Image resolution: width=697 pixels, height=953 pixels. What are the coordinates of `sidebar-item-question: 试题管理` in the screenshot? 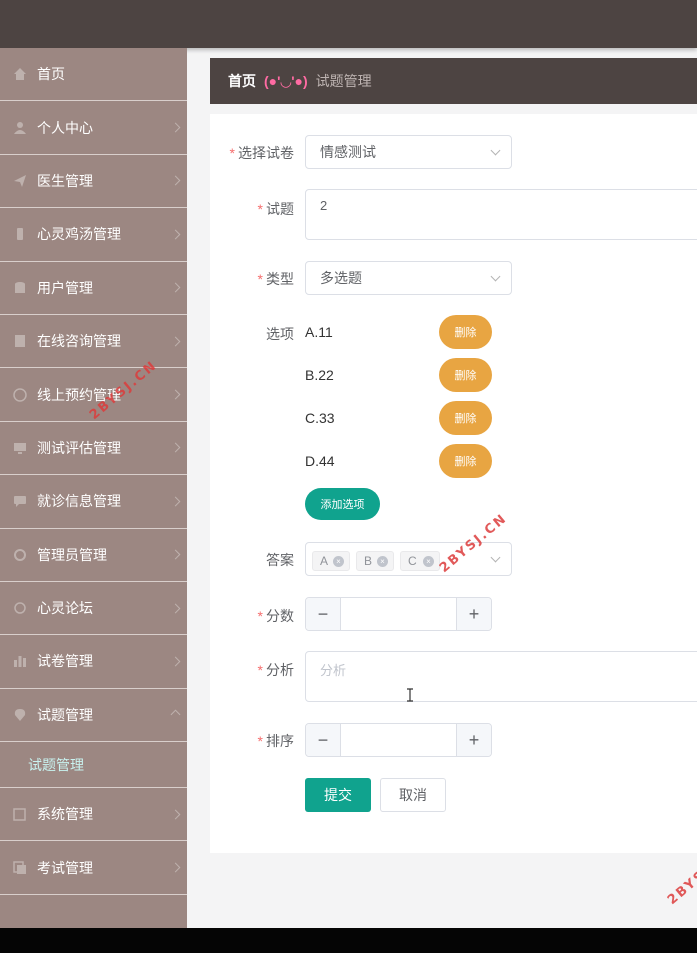 It's located at (93, 716).